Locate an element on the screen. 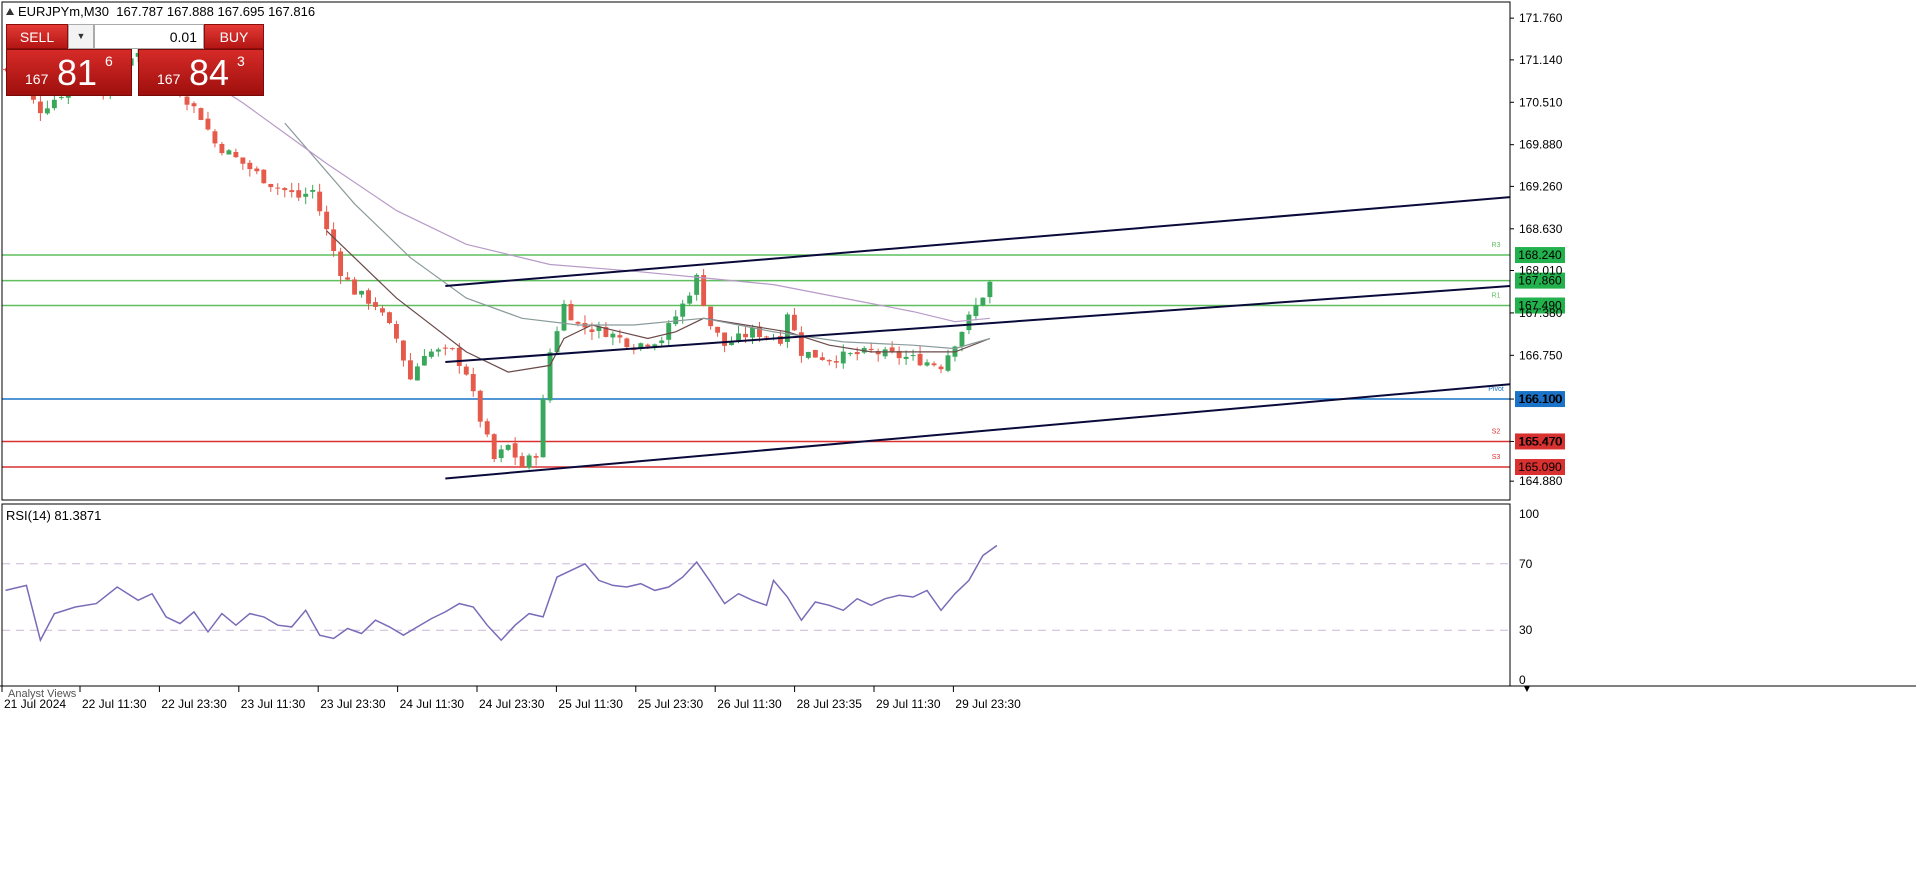  price-tick-label: 164.880 is located at coordinates (1541, 481).